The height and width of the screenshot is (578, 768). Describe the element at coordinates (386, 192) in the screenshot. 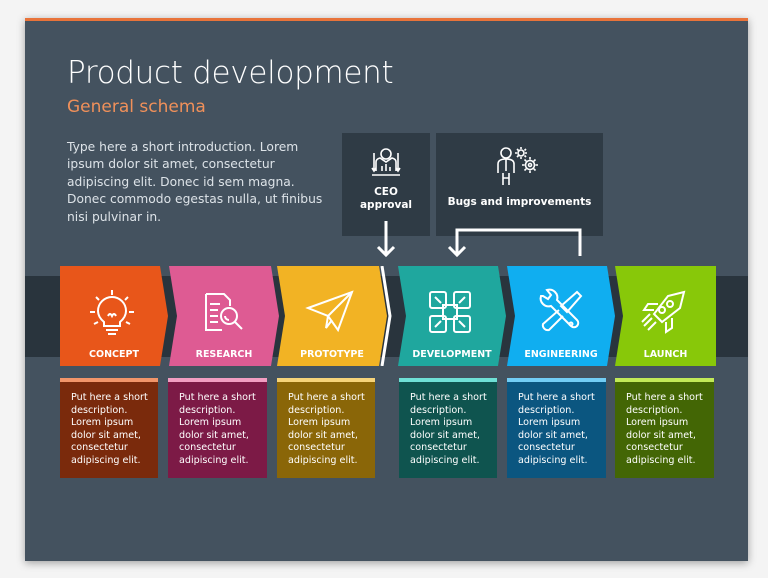

I see `ceo-label-line1: CEO` at that location.